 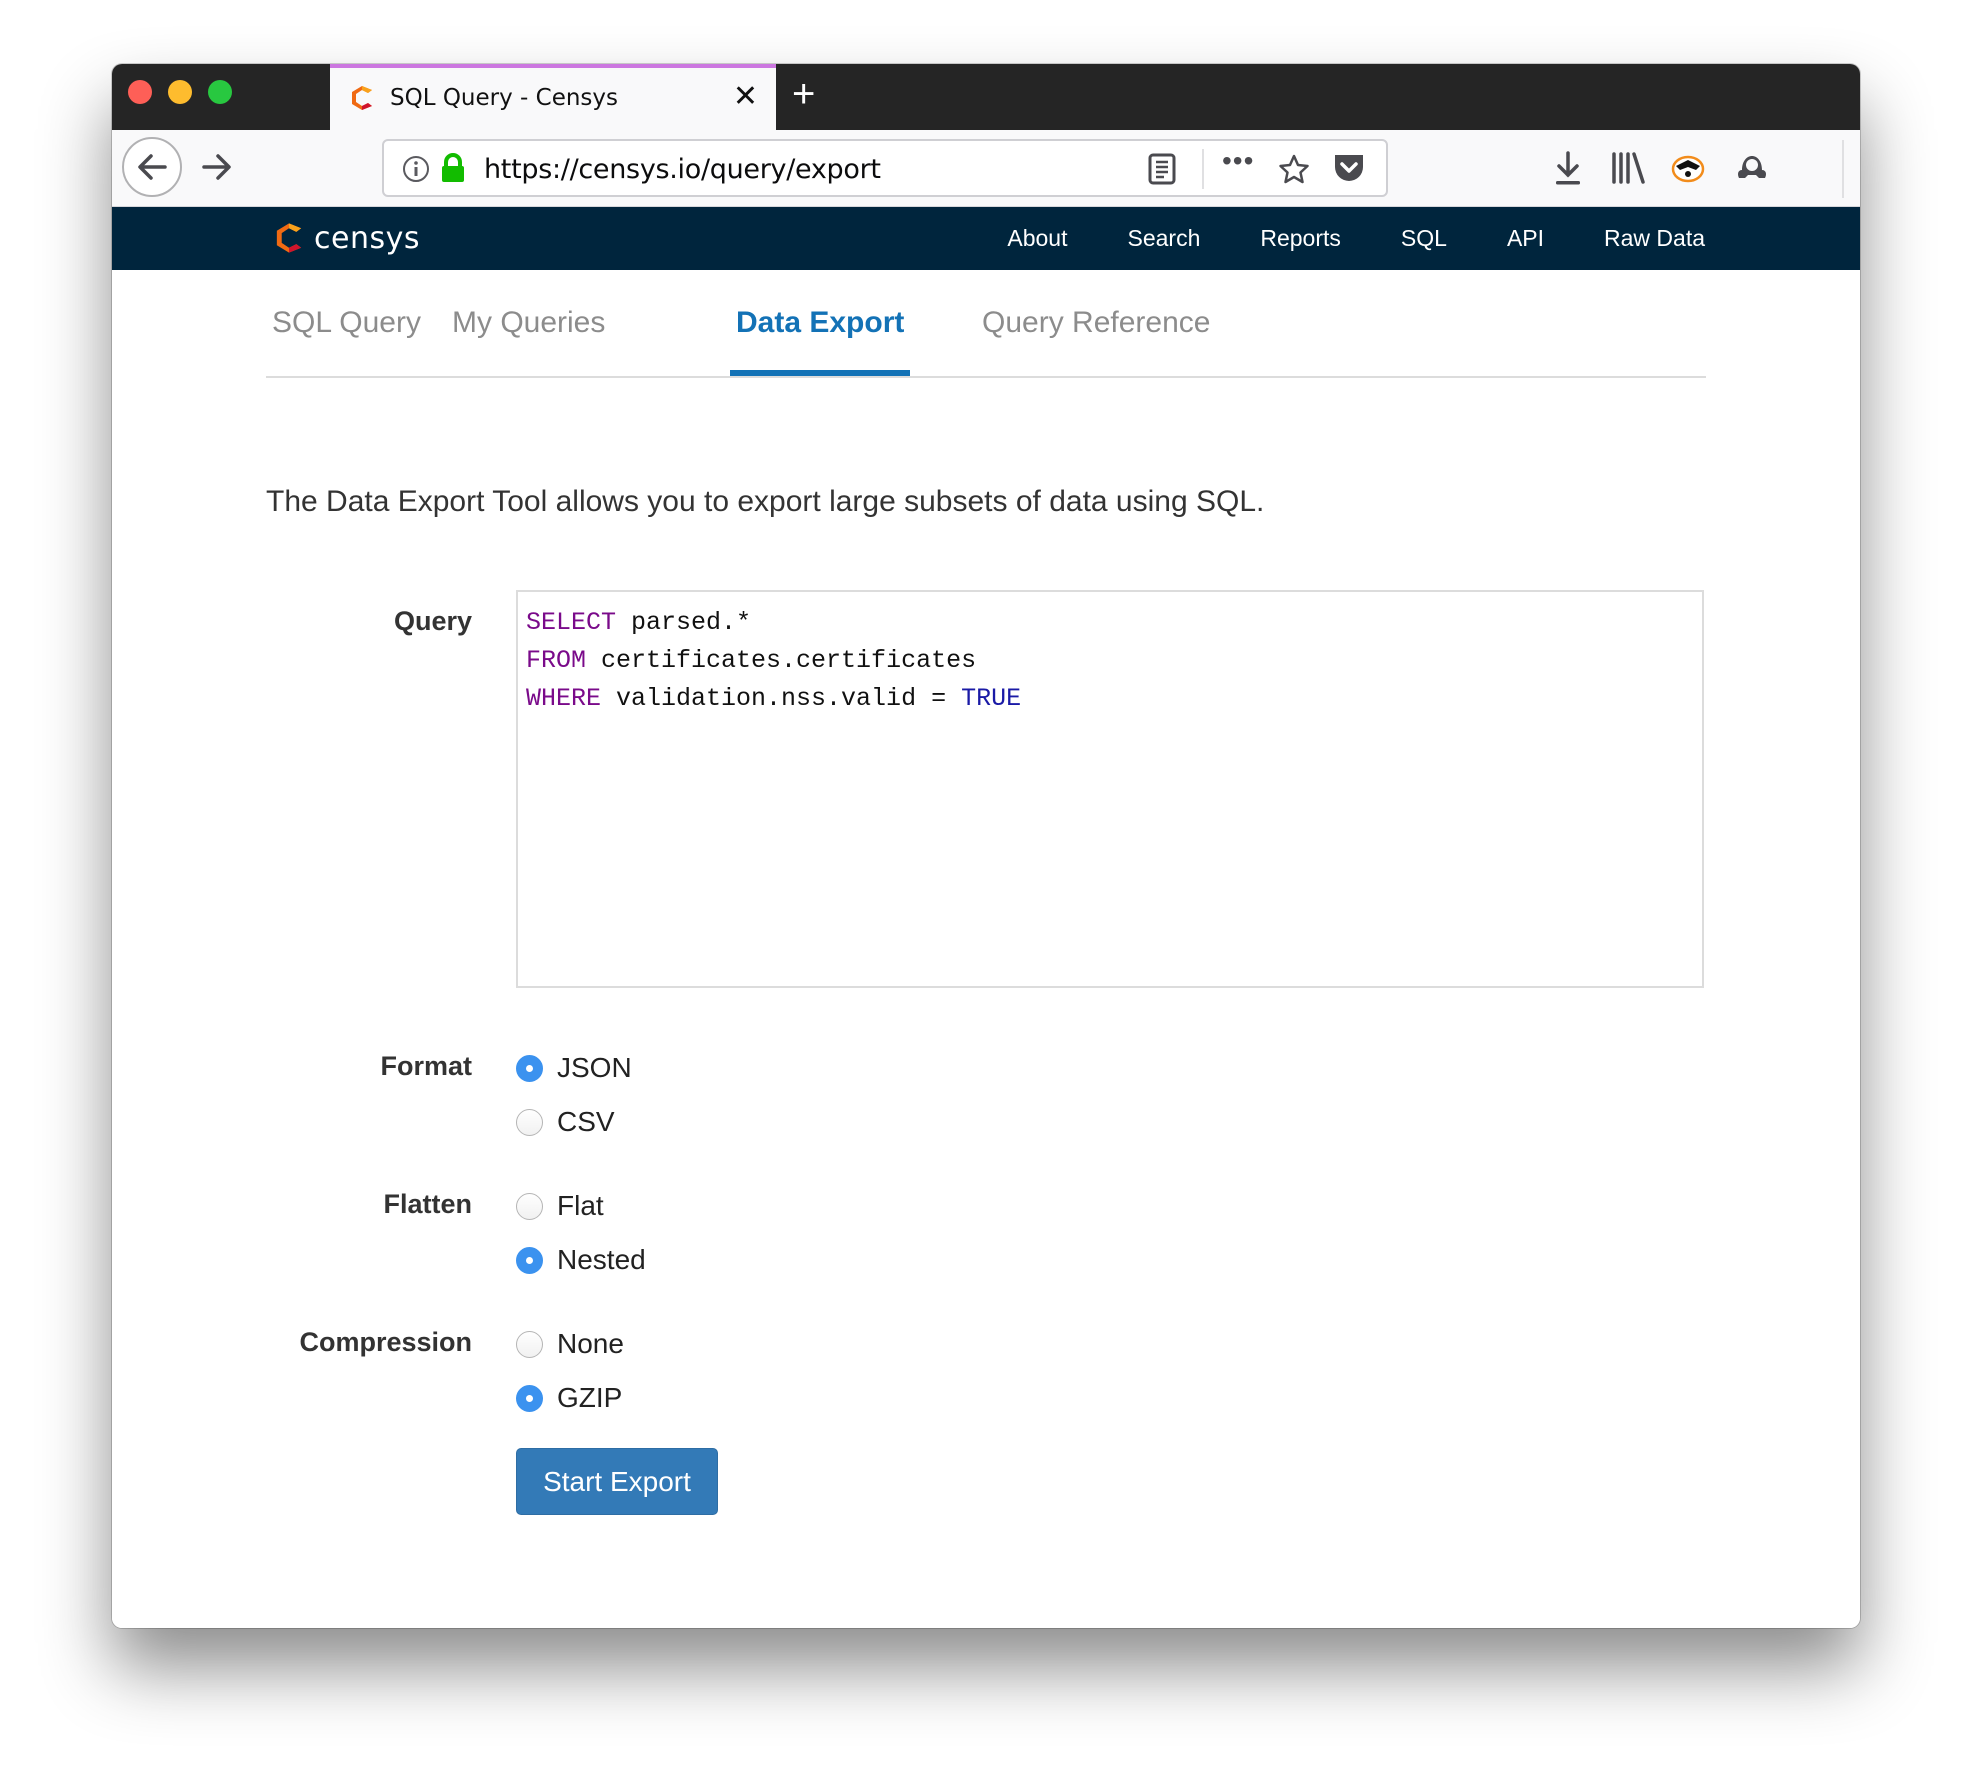 What do you see at coordinates (745, 97) in the screenshot?
I see `close-icon: ✕` at bounding box center [745, 97].